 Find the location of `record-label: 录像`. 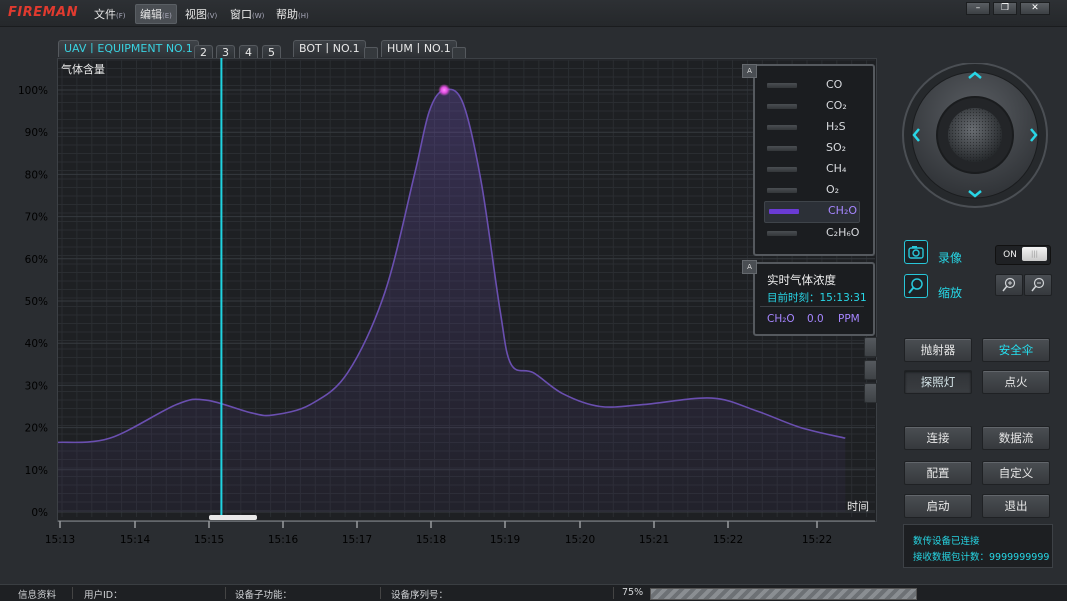

record-label: 录像 is located at coordinates (950, 258).